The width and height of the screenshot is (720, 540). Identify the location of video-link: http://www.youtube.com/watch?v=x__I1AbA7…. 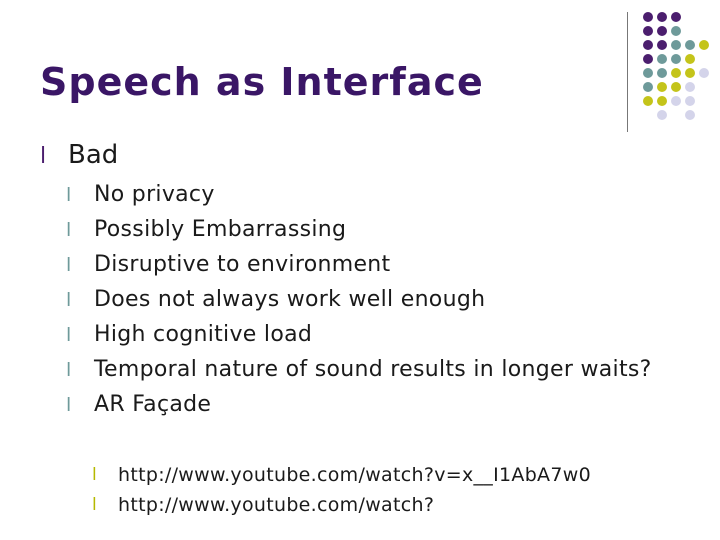
(385, 475).